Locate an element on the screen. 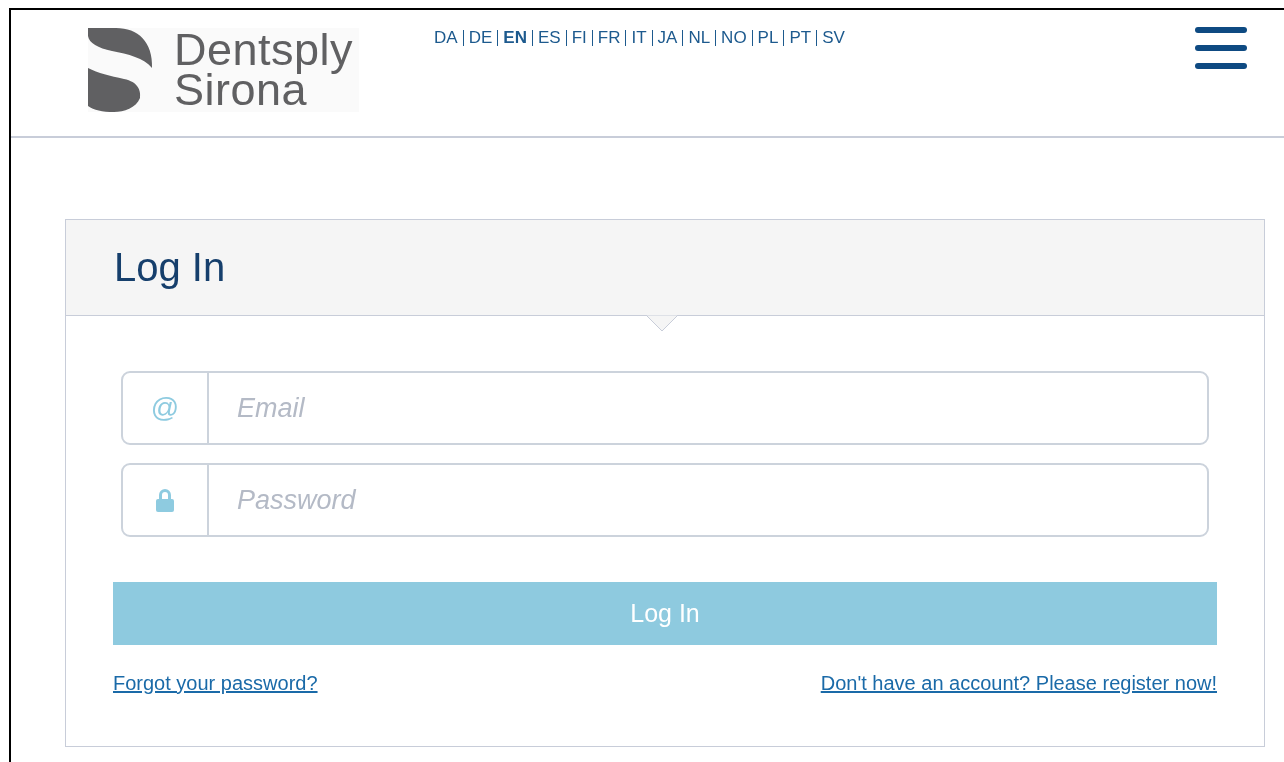 The image size is (1284, 762). language-link: JA is located at coordinates (667, 38).